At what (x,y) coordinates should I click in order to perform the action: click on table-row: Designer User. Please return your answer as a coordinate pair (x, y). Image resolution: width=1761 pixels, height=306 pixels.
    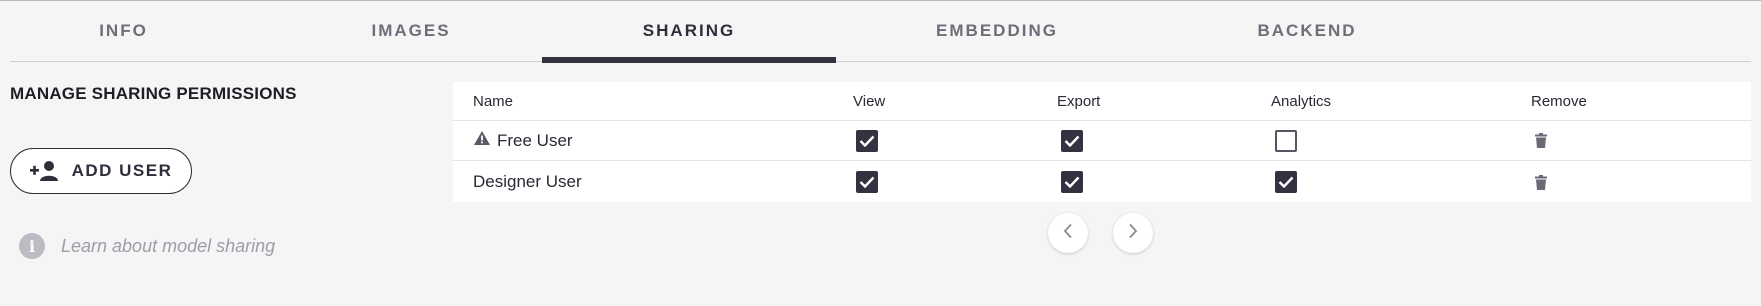
    Looking at the image, I should click on (1102, 182).